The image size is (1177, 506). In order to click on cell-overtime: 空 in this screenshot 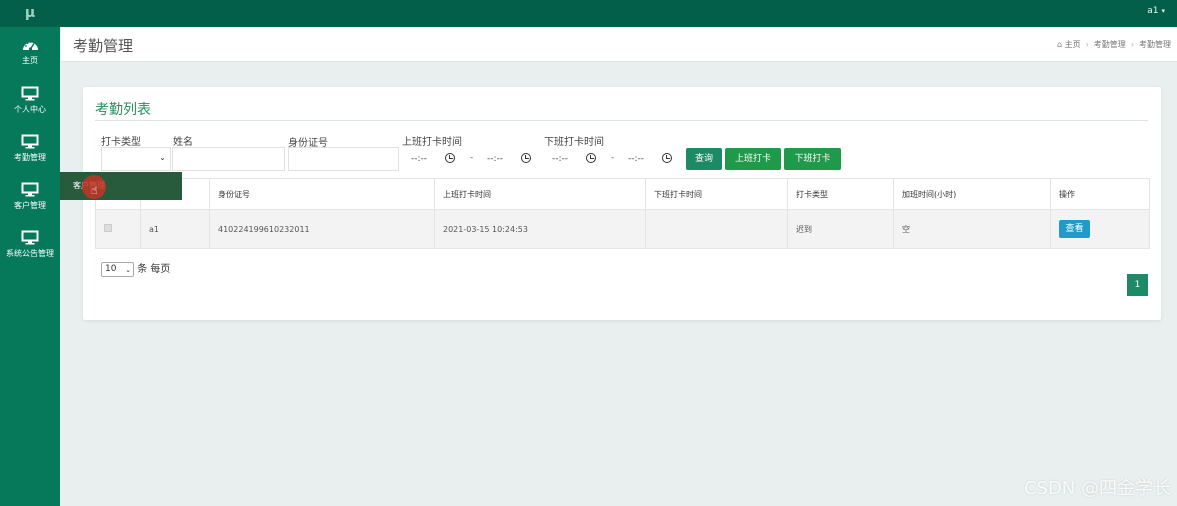, I will do `click(972, 229)`.